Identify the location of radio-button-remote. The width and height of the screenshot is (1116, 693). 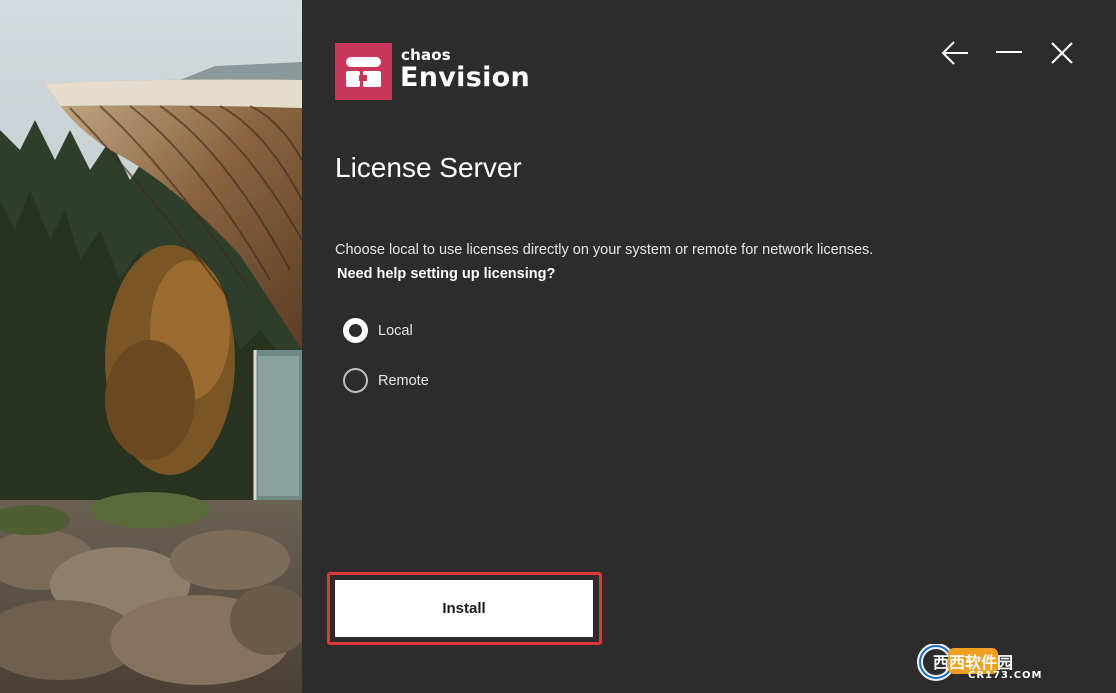
(355, 380).